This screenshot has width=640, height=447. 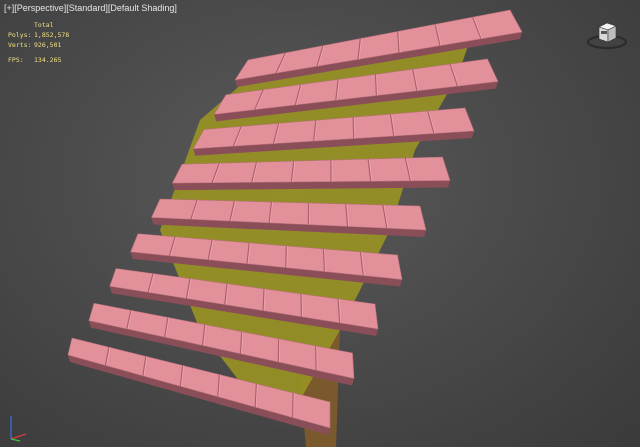 I want to click on viewport-shading-label: [Default Shading], so click(x=142, y=8).